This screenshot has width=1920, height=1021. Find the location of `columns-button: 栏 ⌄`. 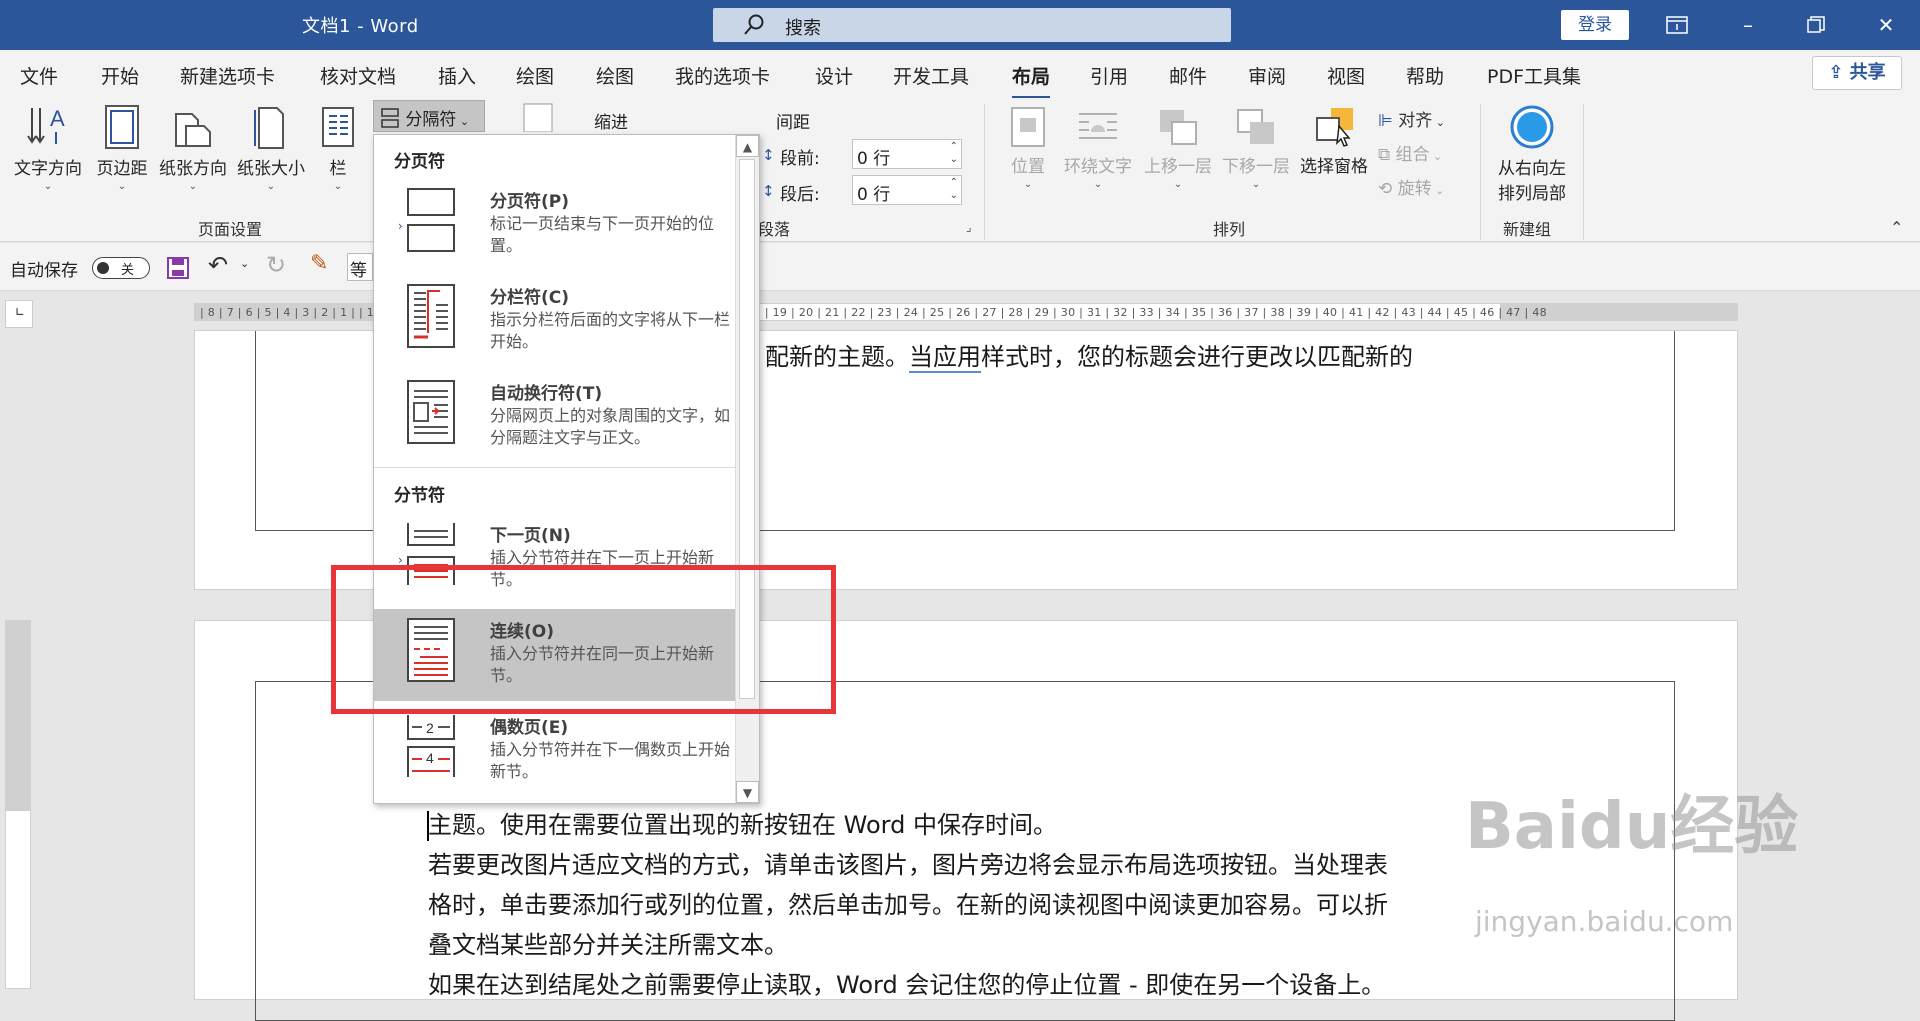

columns-button: 栏 ⌄ is located at coordinates (338, 148).